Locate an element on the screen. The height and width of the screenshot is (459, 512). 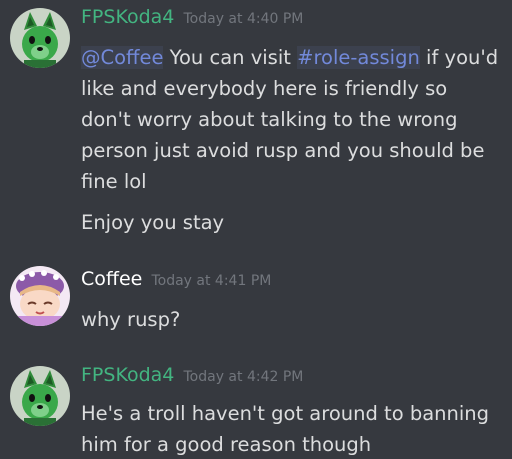
timestamp: Today at 4:42 PM is located at coordinates (243, 377).